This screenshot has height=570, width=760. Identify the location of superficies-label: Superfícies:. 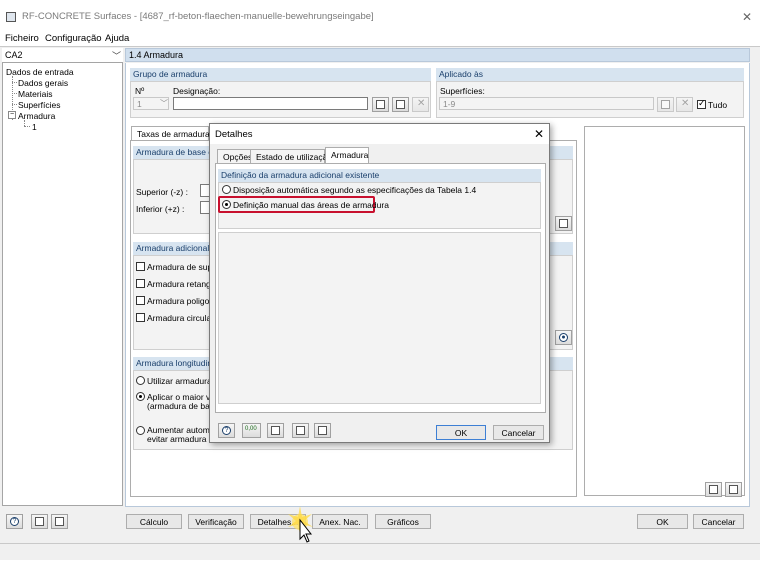
(462, 91).